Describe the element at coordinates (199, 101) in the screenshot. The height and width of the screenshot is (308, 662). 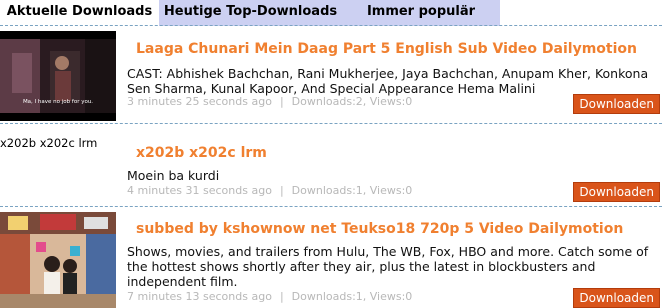
I see `item-time: 3 minutes 25 seconds ago` at that location.